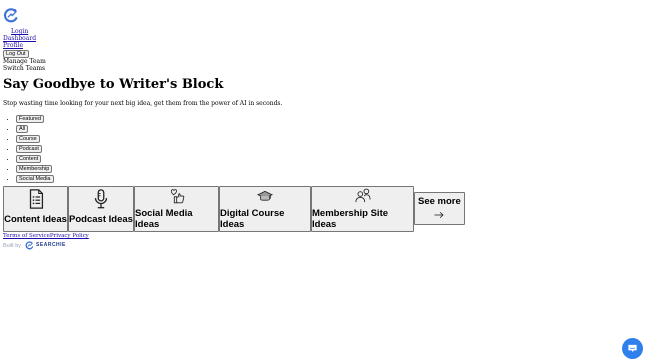  What do you see at coordinates (29, 158) in the screenshot?
I see `filter-content-button: Content` at bounding box center [29, 158].